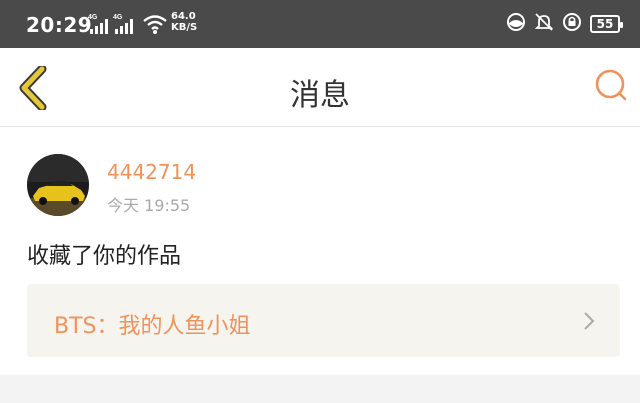 The width and height of the screenshot is (640, 403). I want to click on data-saver-icon, so click(516, 24).